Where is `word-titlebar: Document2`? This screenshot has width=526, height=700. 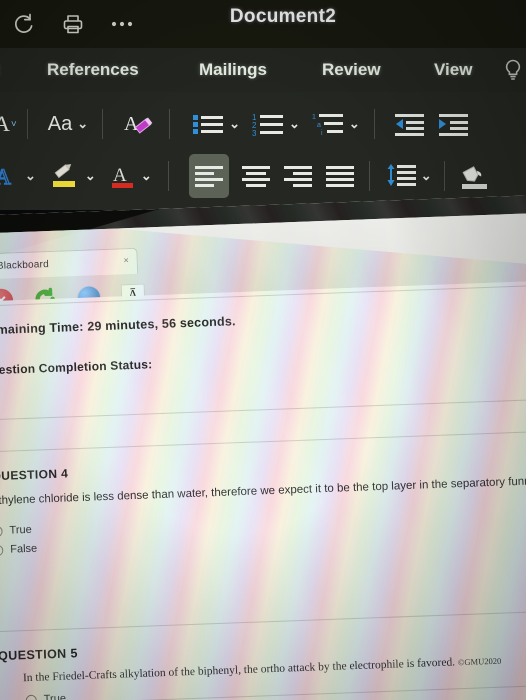
word-titlebar: Document2 is located at coordinates (263, 24).